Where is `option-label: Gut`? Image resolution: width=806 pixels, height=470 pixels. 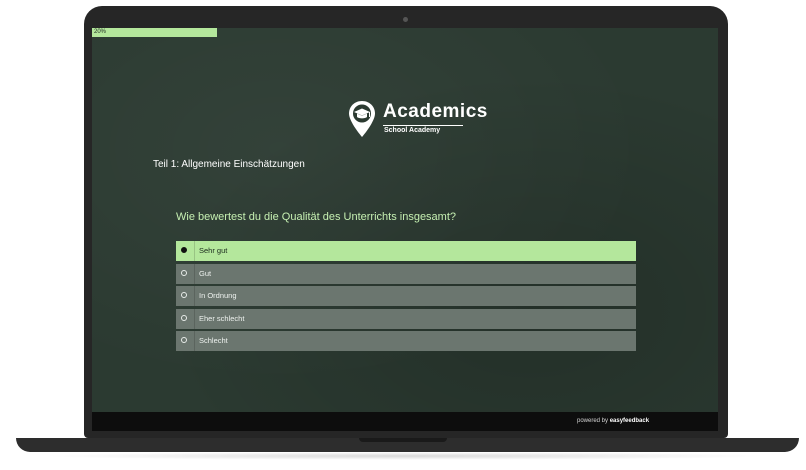 option-label: Gut is located at coordinates (205, 273).